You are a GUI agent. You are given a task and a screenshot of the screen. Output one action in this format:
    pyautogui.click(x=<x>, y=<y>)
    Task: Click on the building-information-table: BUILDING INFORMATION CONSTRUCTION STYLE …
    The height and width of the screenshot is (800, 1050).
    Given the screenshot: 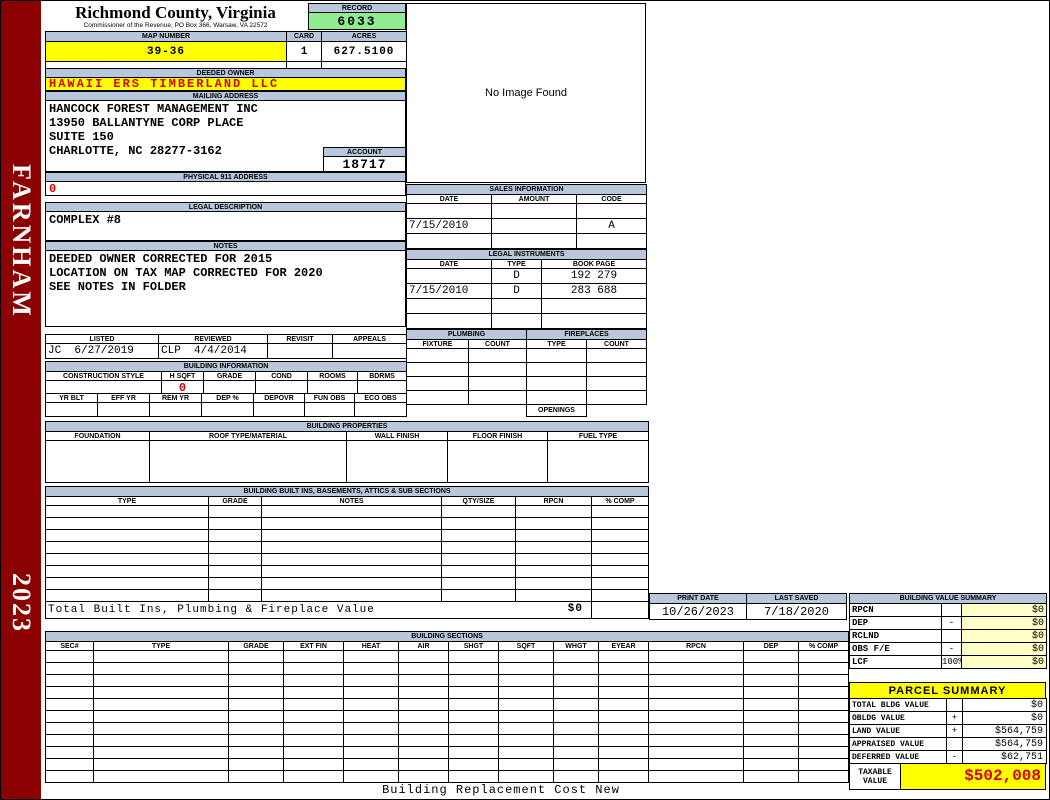 What is the action you would take?
    pyautogui.click(x=226, y=378)
    